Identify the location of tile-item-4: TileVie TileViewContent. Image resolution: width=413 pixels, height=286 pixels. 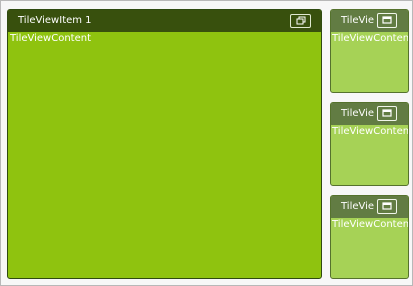
(369, 237).